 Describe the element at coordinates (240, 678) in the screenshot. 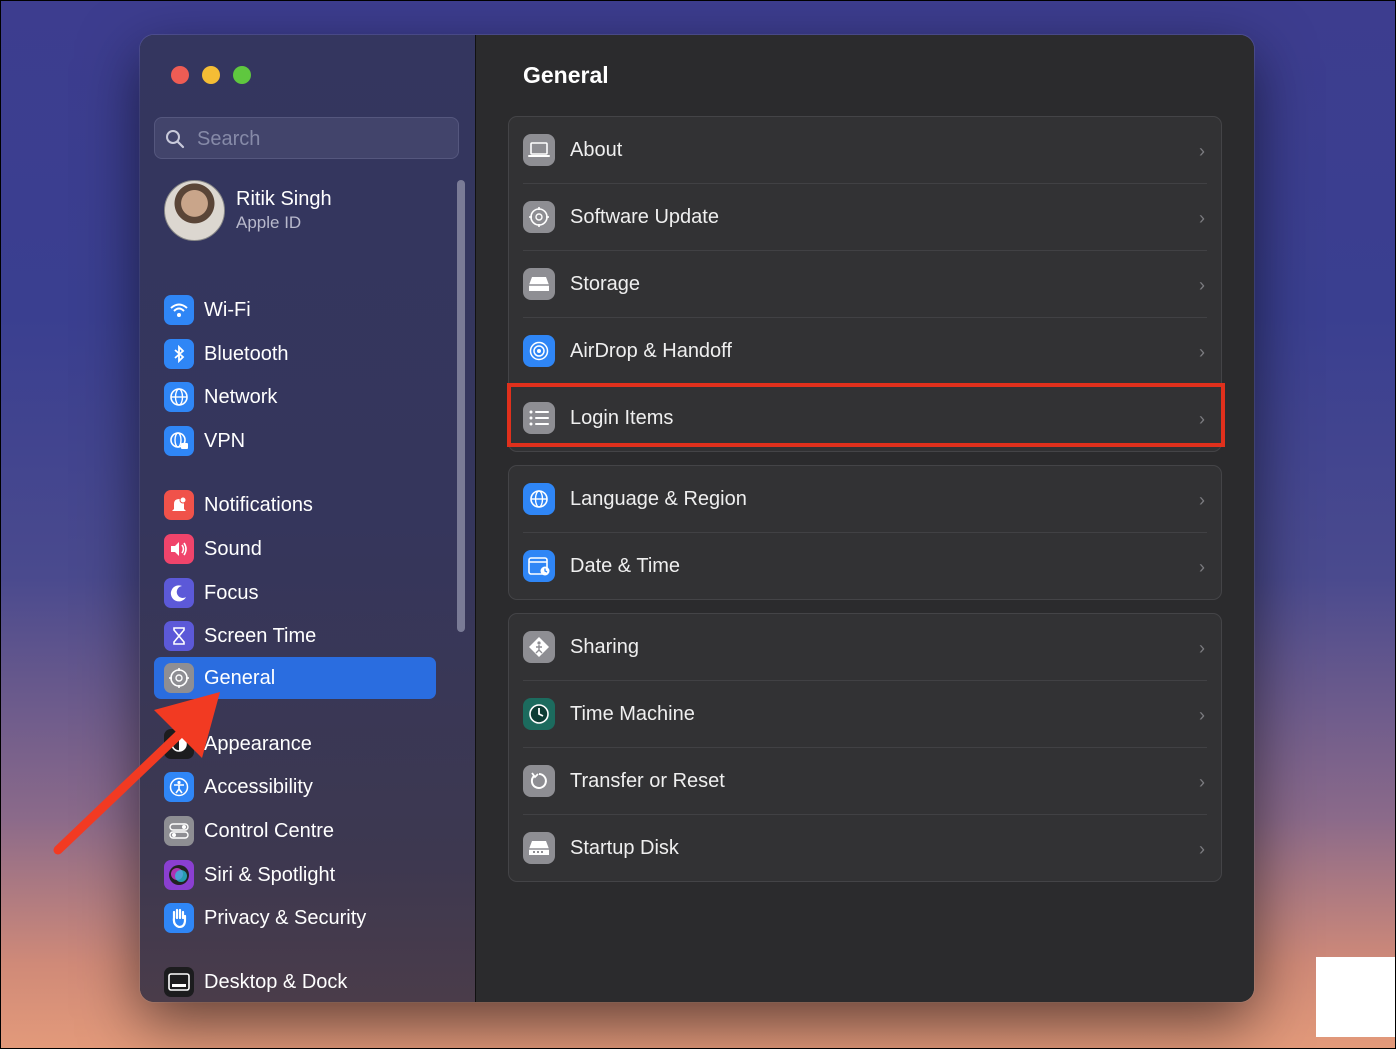

I see `sidebar-item-label: General` at that location.